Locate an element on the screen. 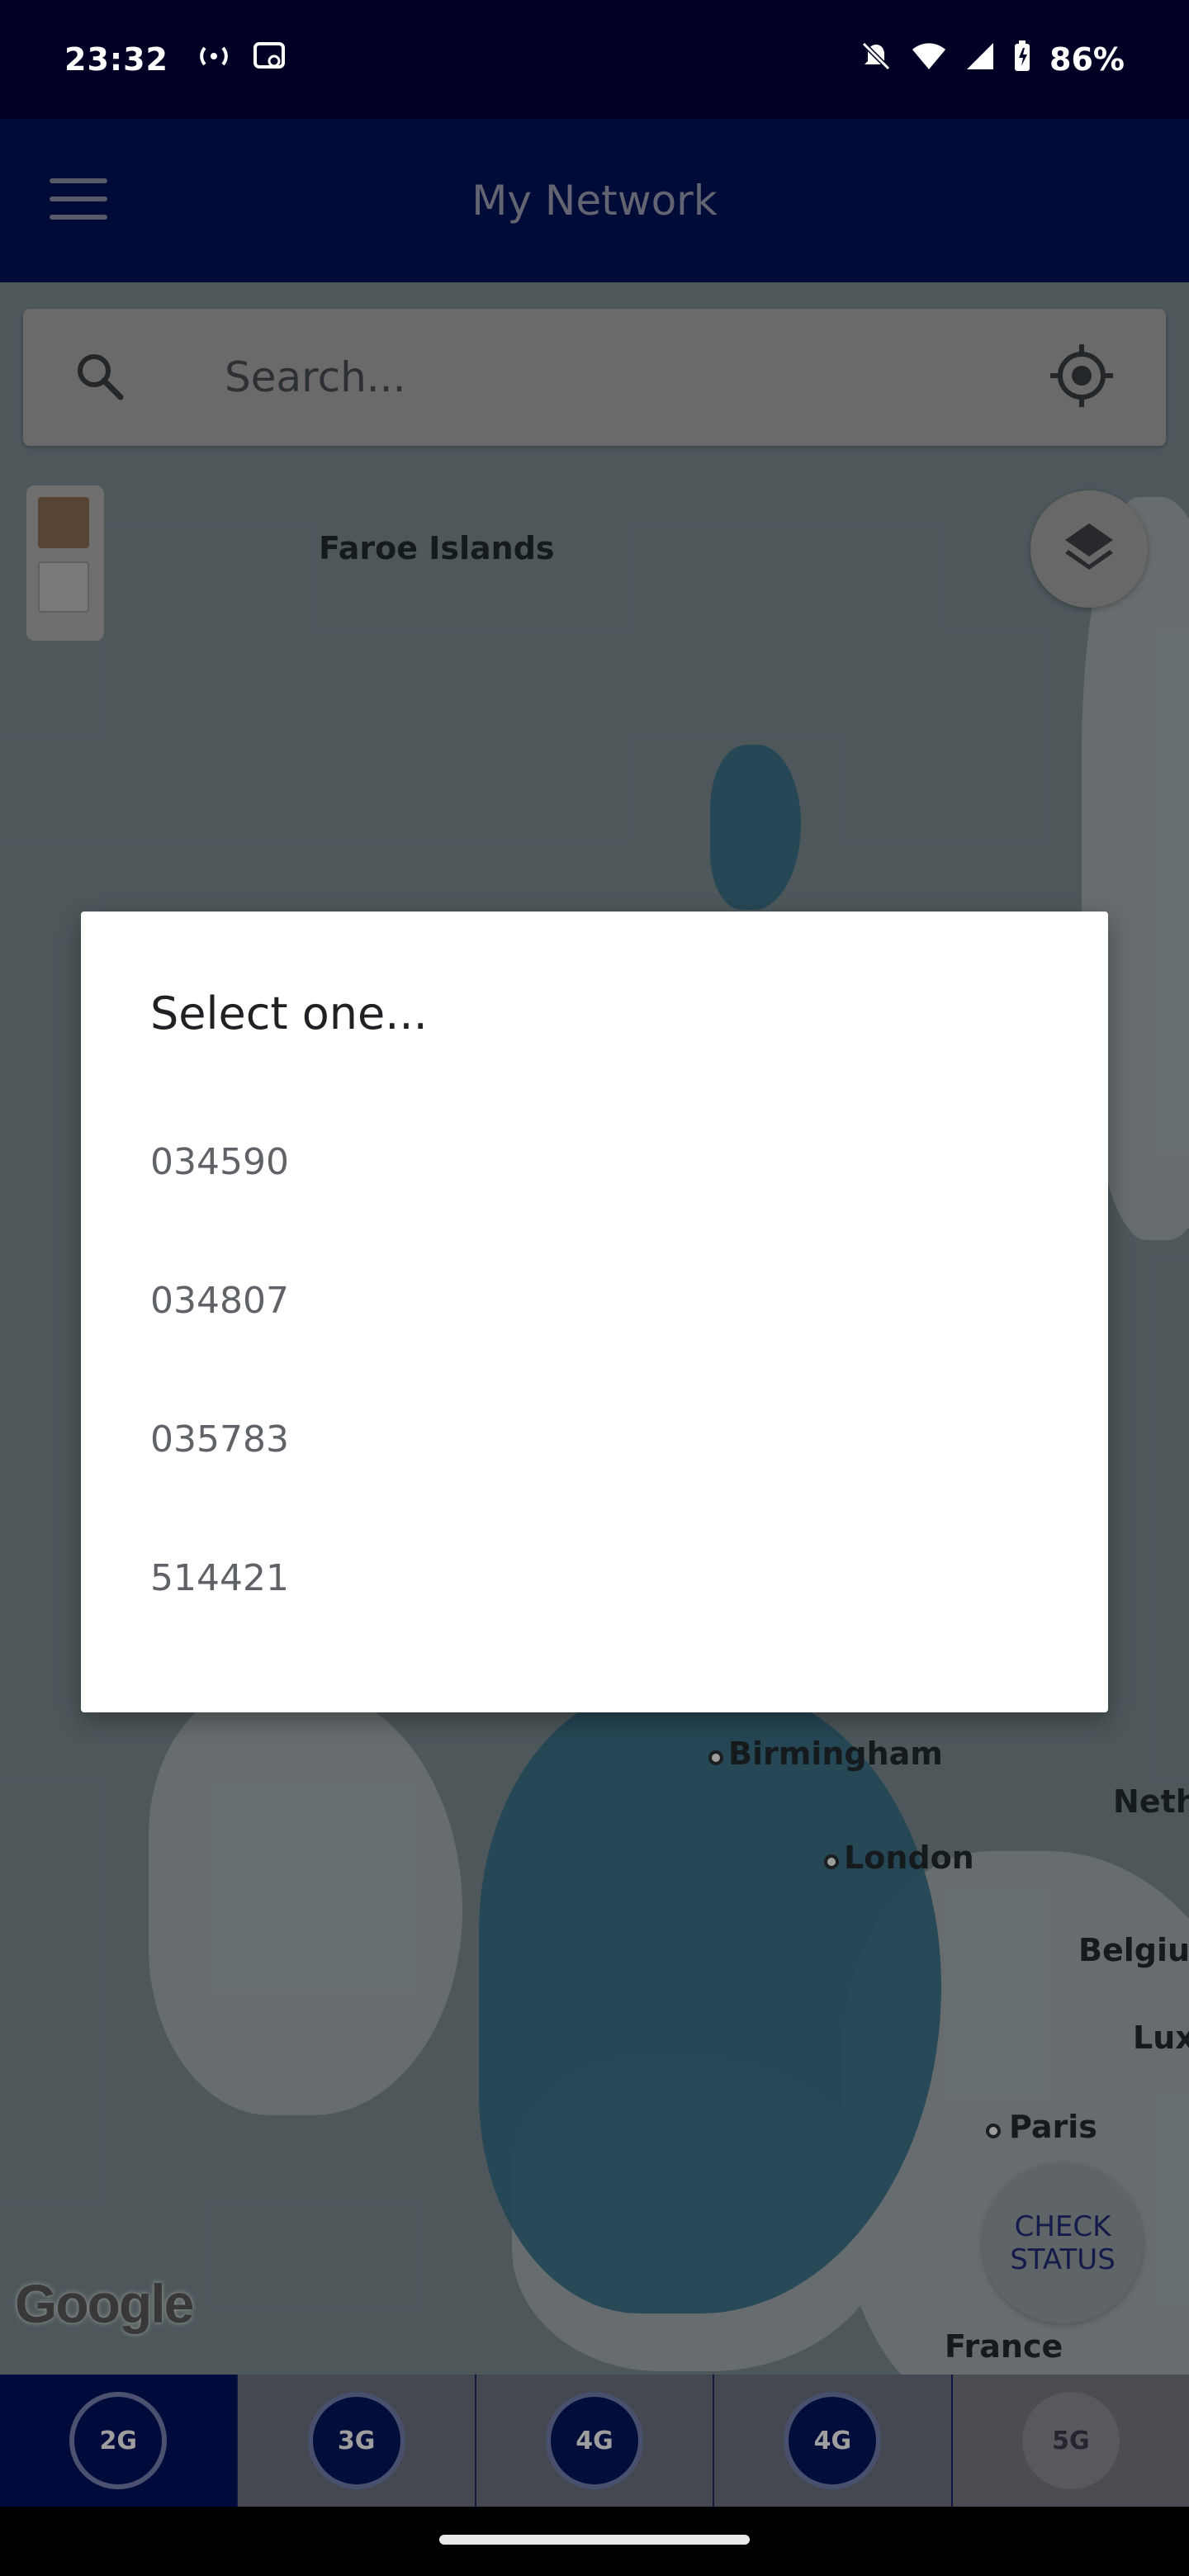 The width and height of the screenshot is (1189, 2576). status-time: 23:32 is located at coordinates (116, 59).